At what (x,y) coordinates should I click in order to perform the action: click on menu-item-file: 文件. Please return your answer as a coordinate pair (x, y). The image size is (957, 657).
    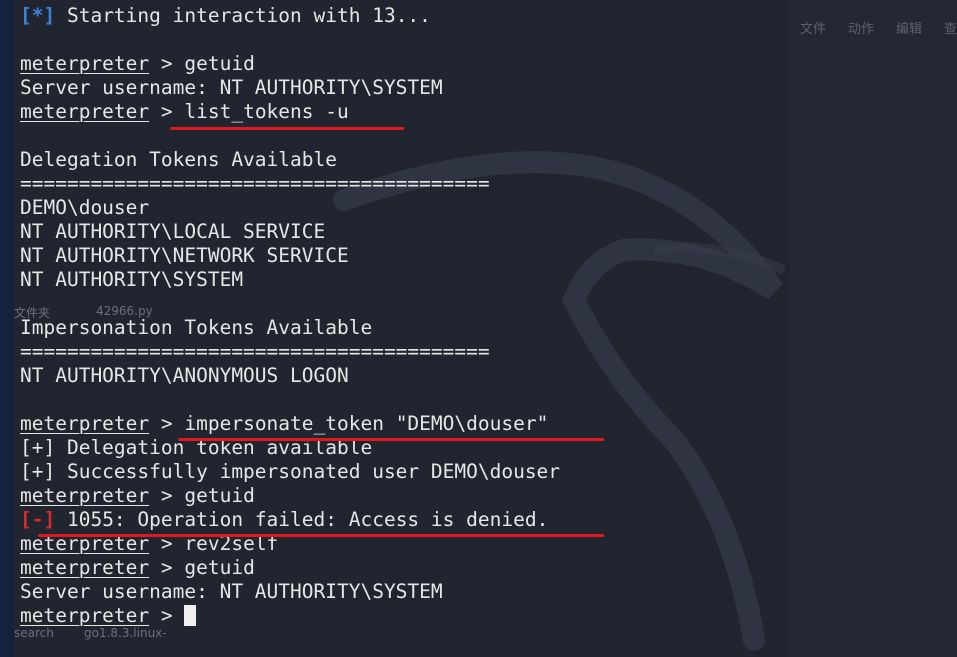
    Looking at the image, I should click on (813, 27).